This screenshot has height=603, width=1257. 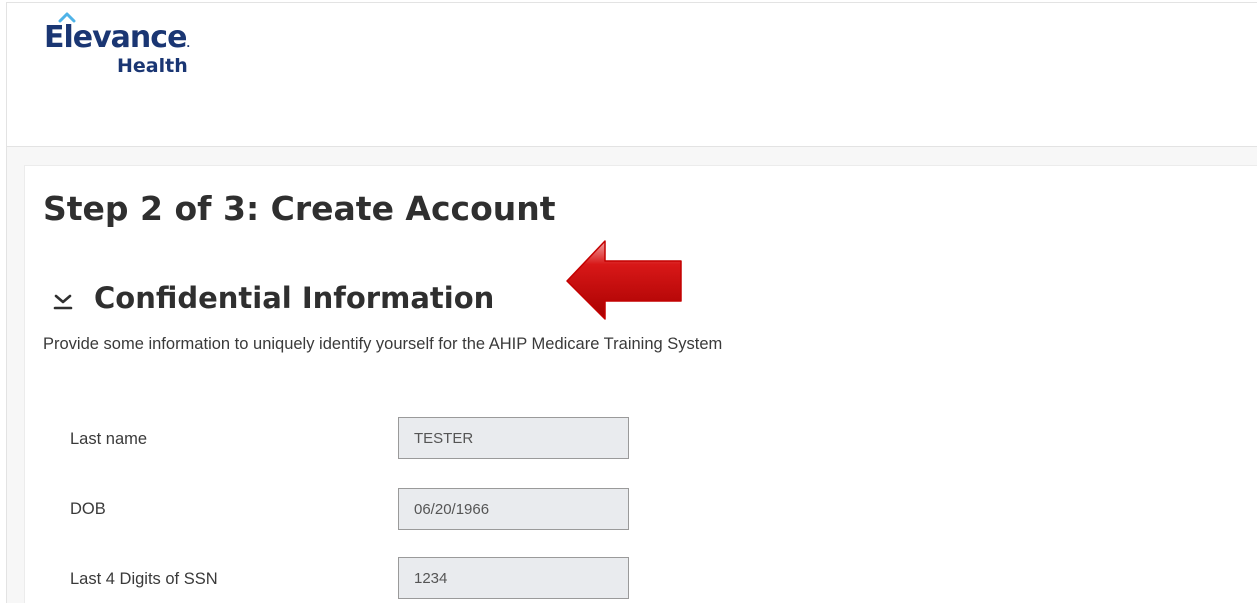 I want to click on ssn-last4-label: Last 4 Digits of SSN, so click(x=144, y=579).